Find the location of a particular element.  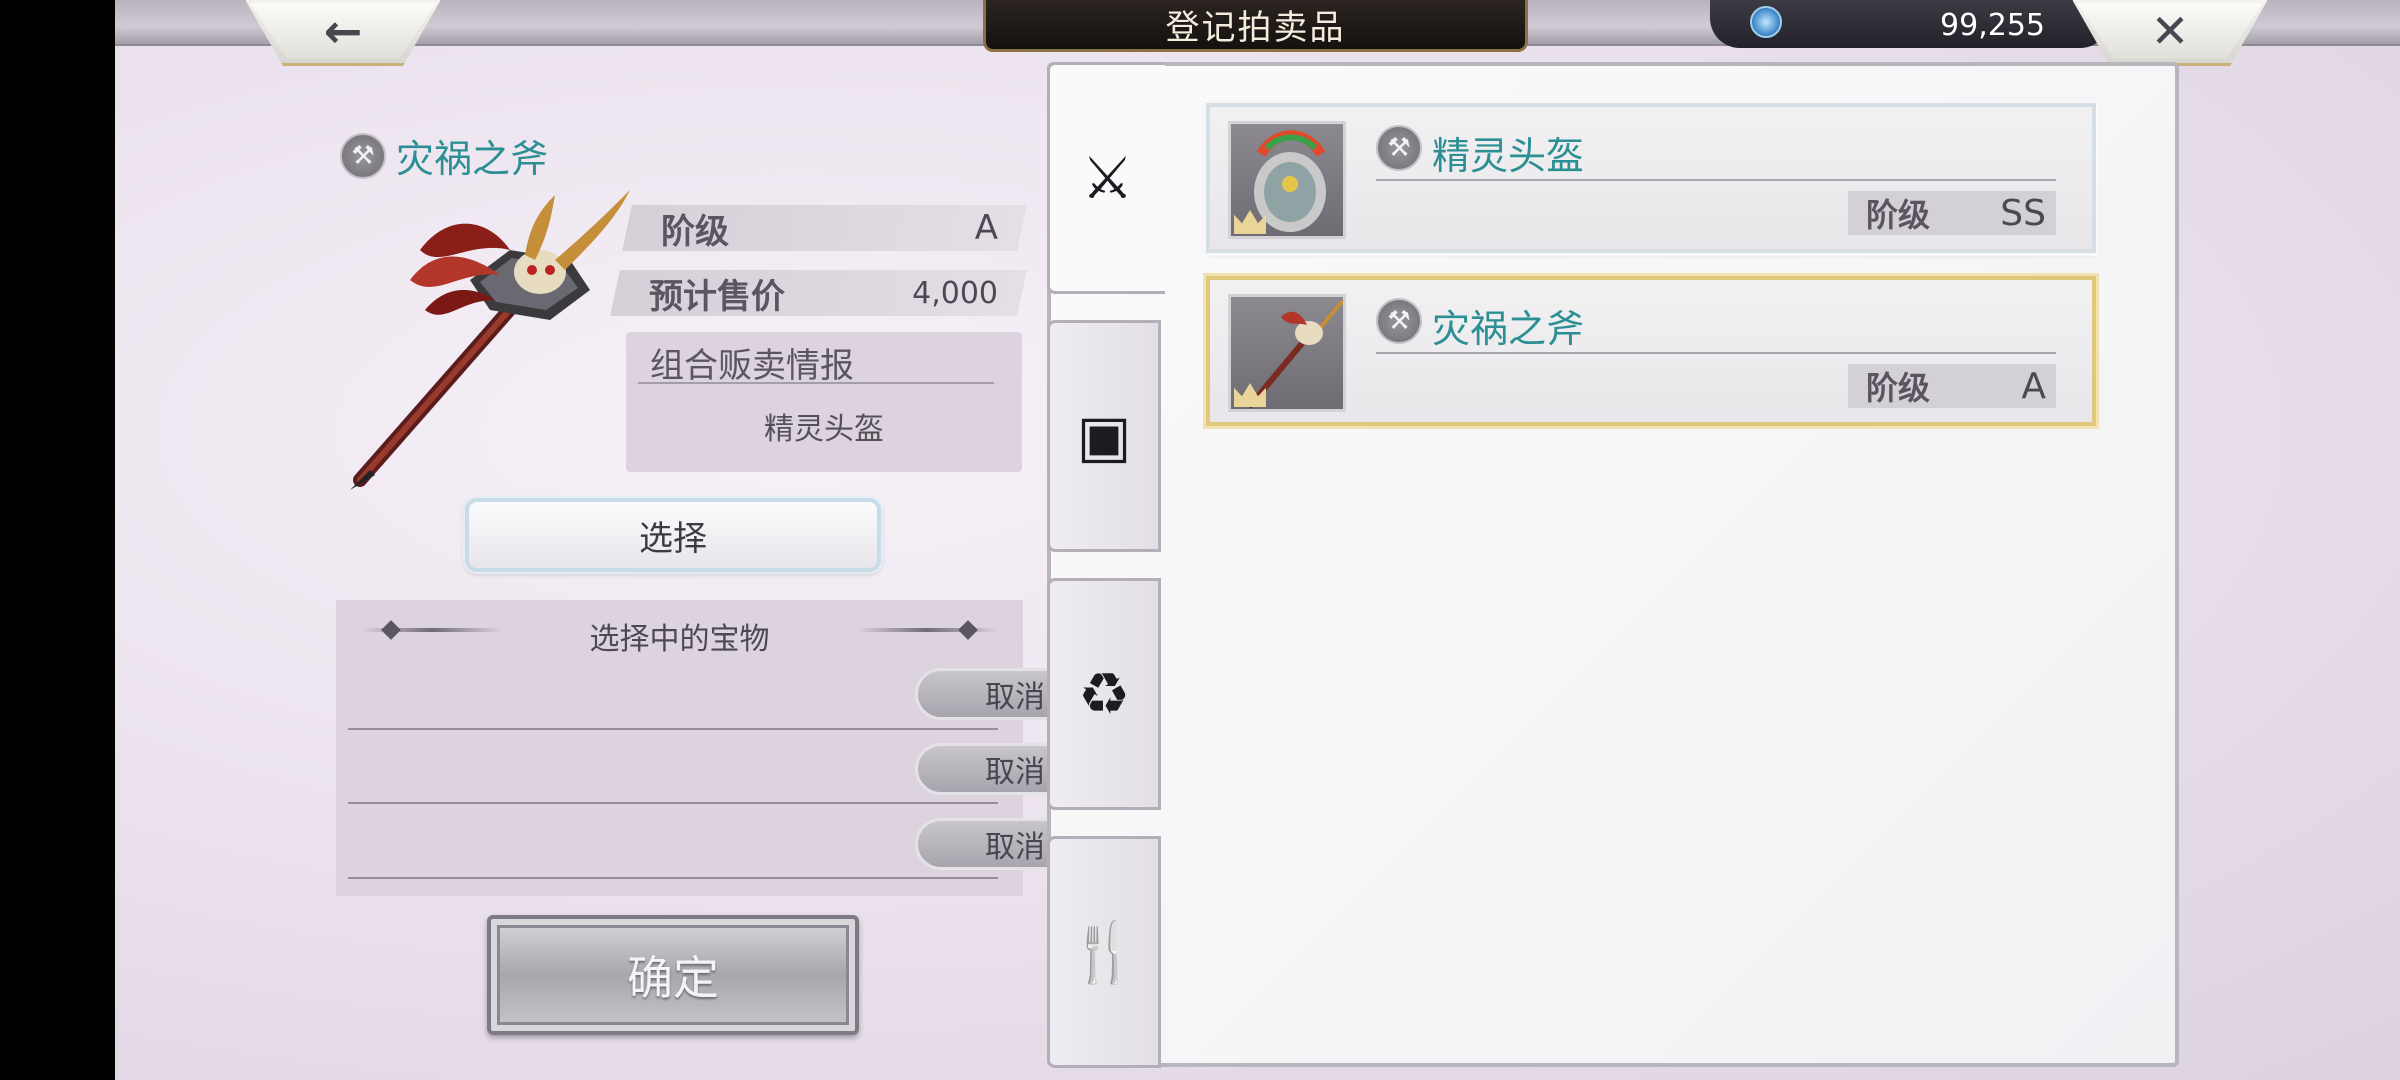

weapon-shield-icon: ⚔ is located at coordinates (1107, 178).